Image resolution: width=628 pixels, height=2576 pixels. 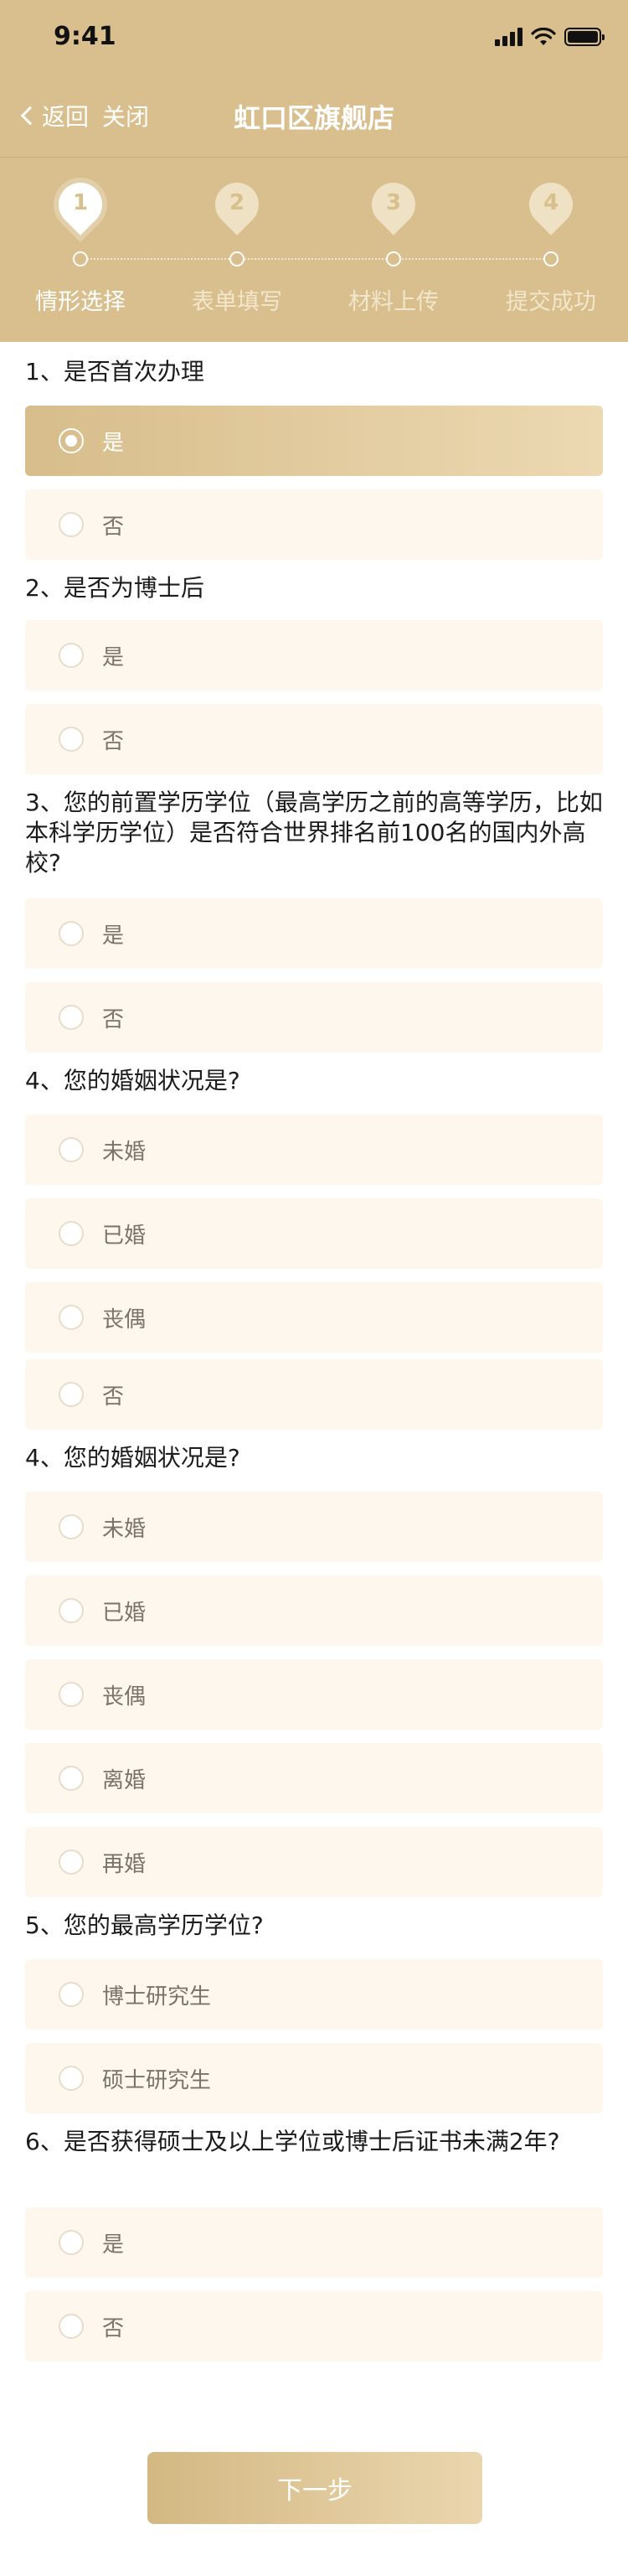 I want to click on option-label: 离婚, so click(x=124, y=1780).